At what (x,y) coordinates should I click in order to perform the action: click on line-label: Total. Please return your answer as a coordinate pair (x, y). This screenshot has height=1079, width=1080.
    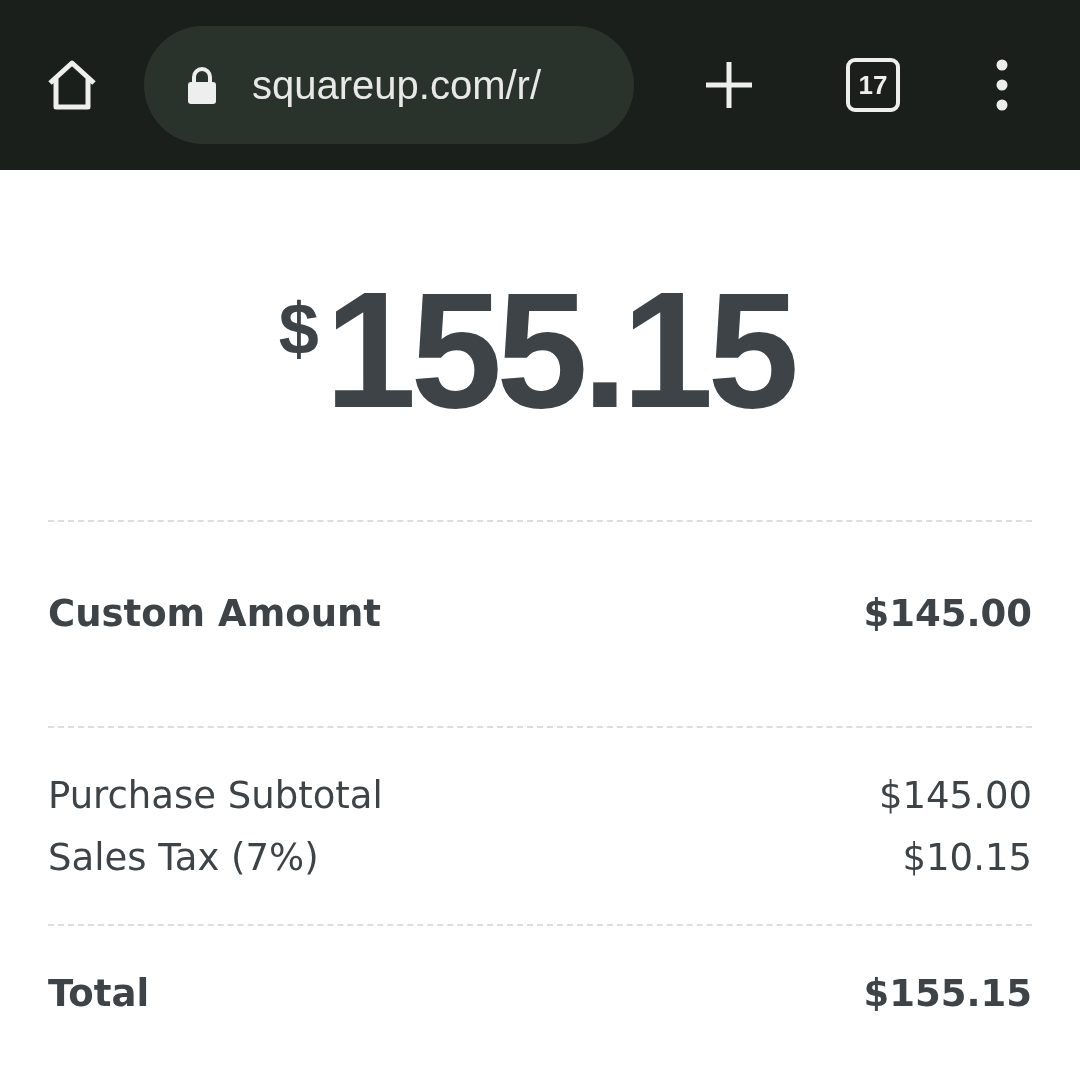
    Looking at the image, I should click on (99, 994).